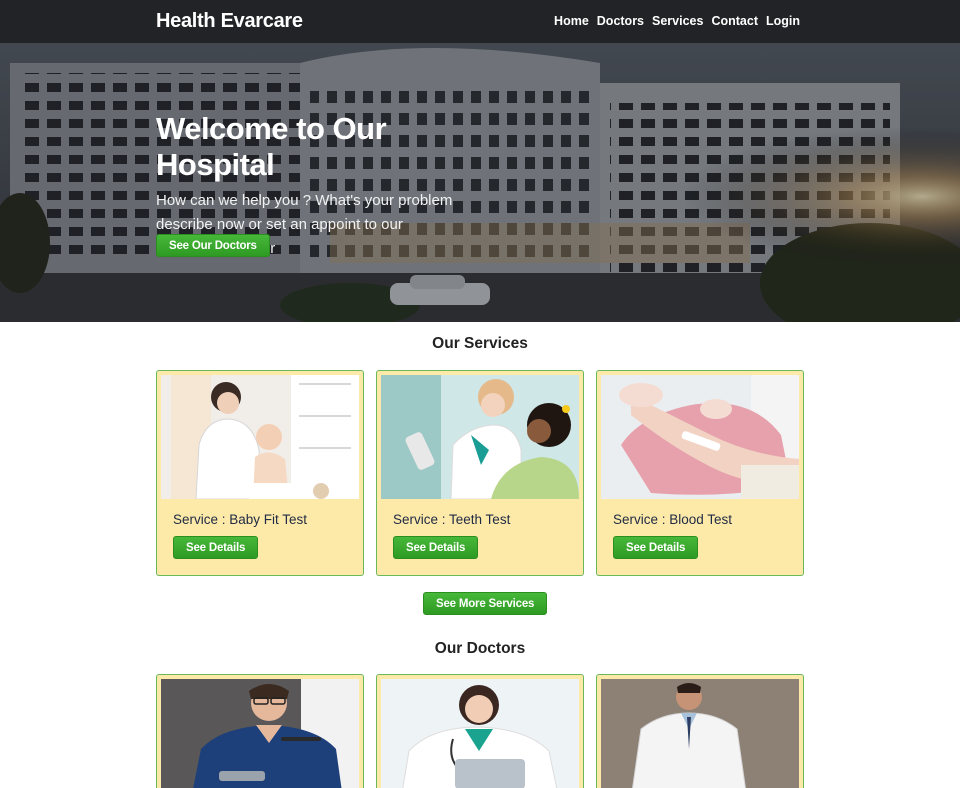  I want to click on nav-link-doctors: Doctors, so click(620, 21).